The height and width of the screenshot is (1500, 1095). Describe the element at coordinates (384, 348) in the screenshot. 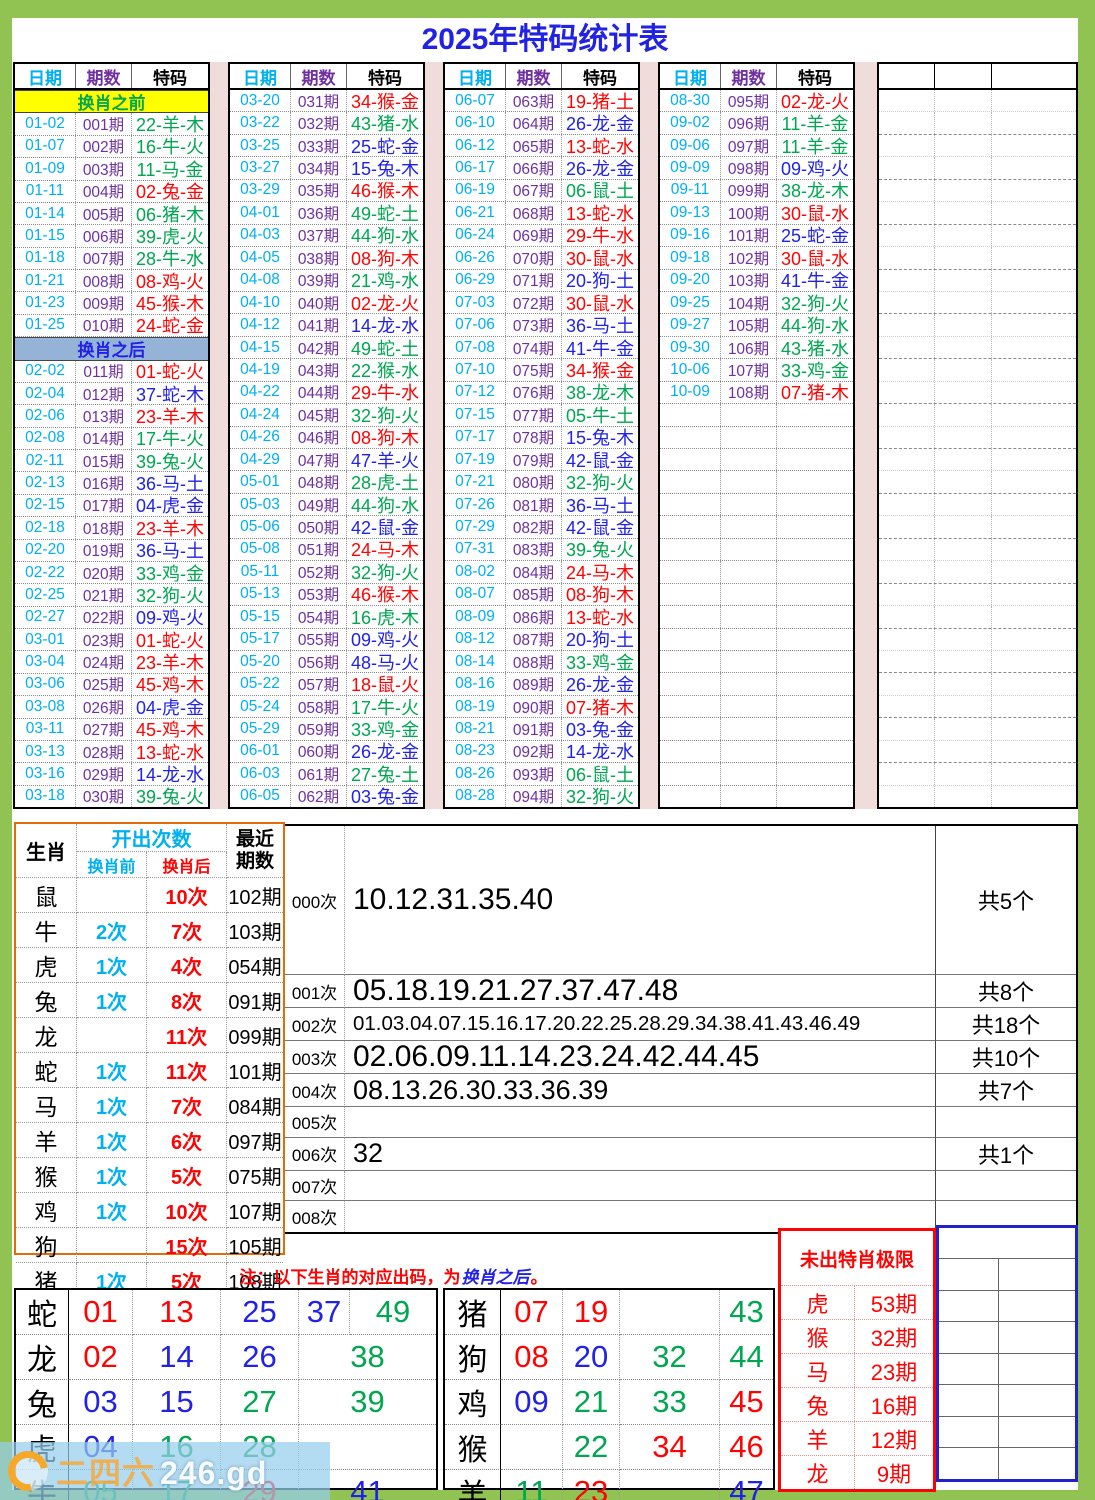

I see `code-cell: 49-蛇-土` at that location.